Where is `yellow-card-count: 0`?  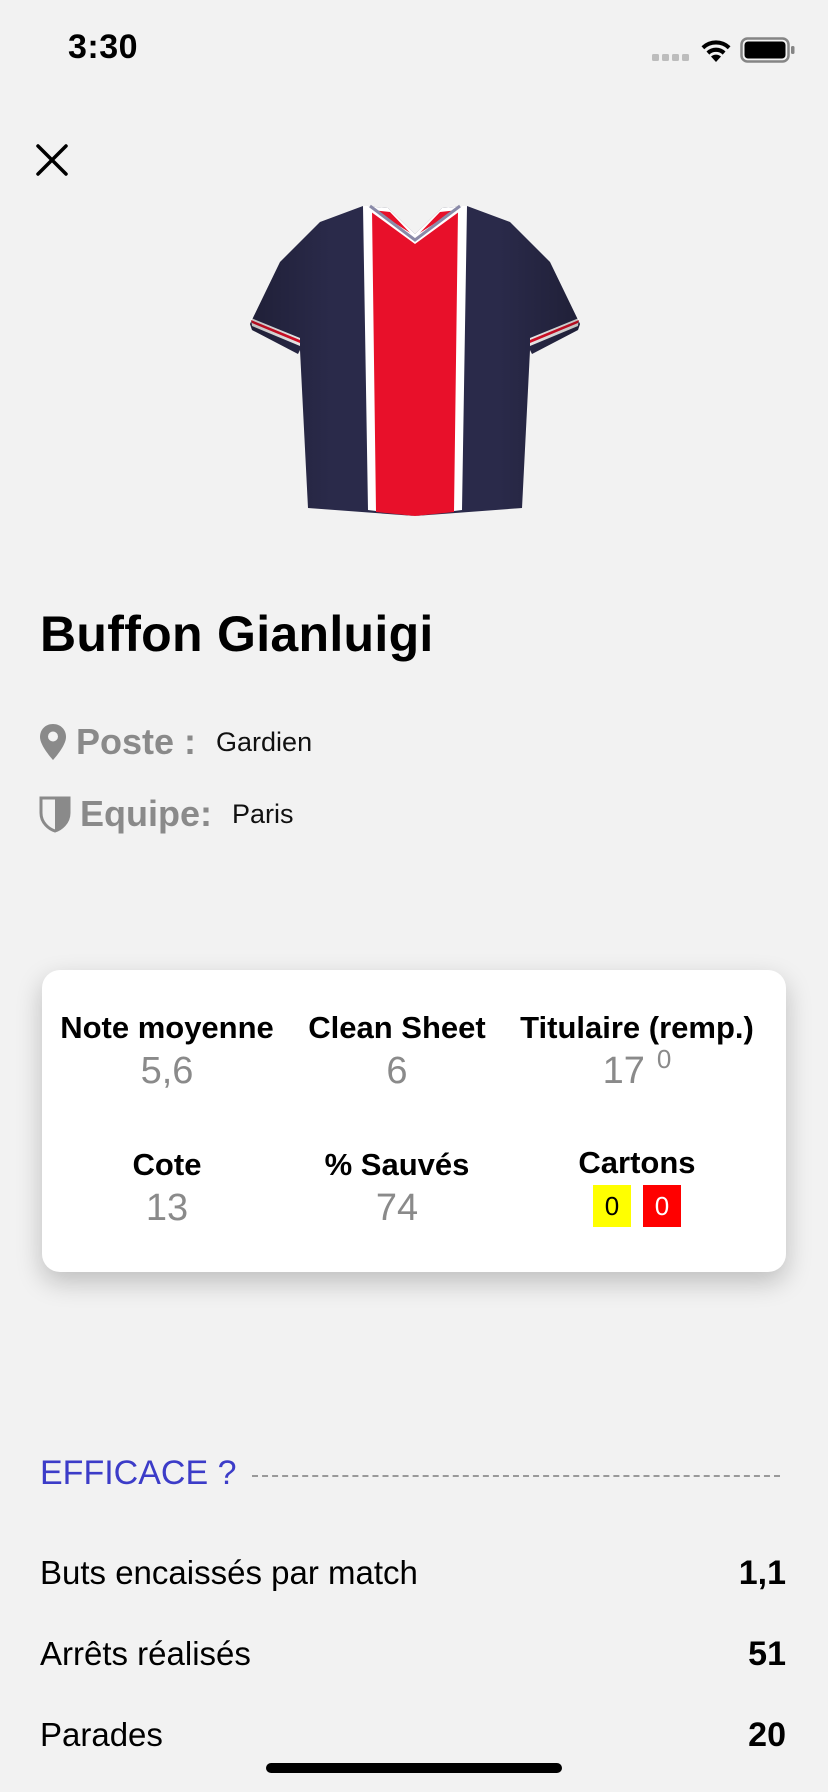
yellow-card-count: 0 is located at coordinates (612, 1206).